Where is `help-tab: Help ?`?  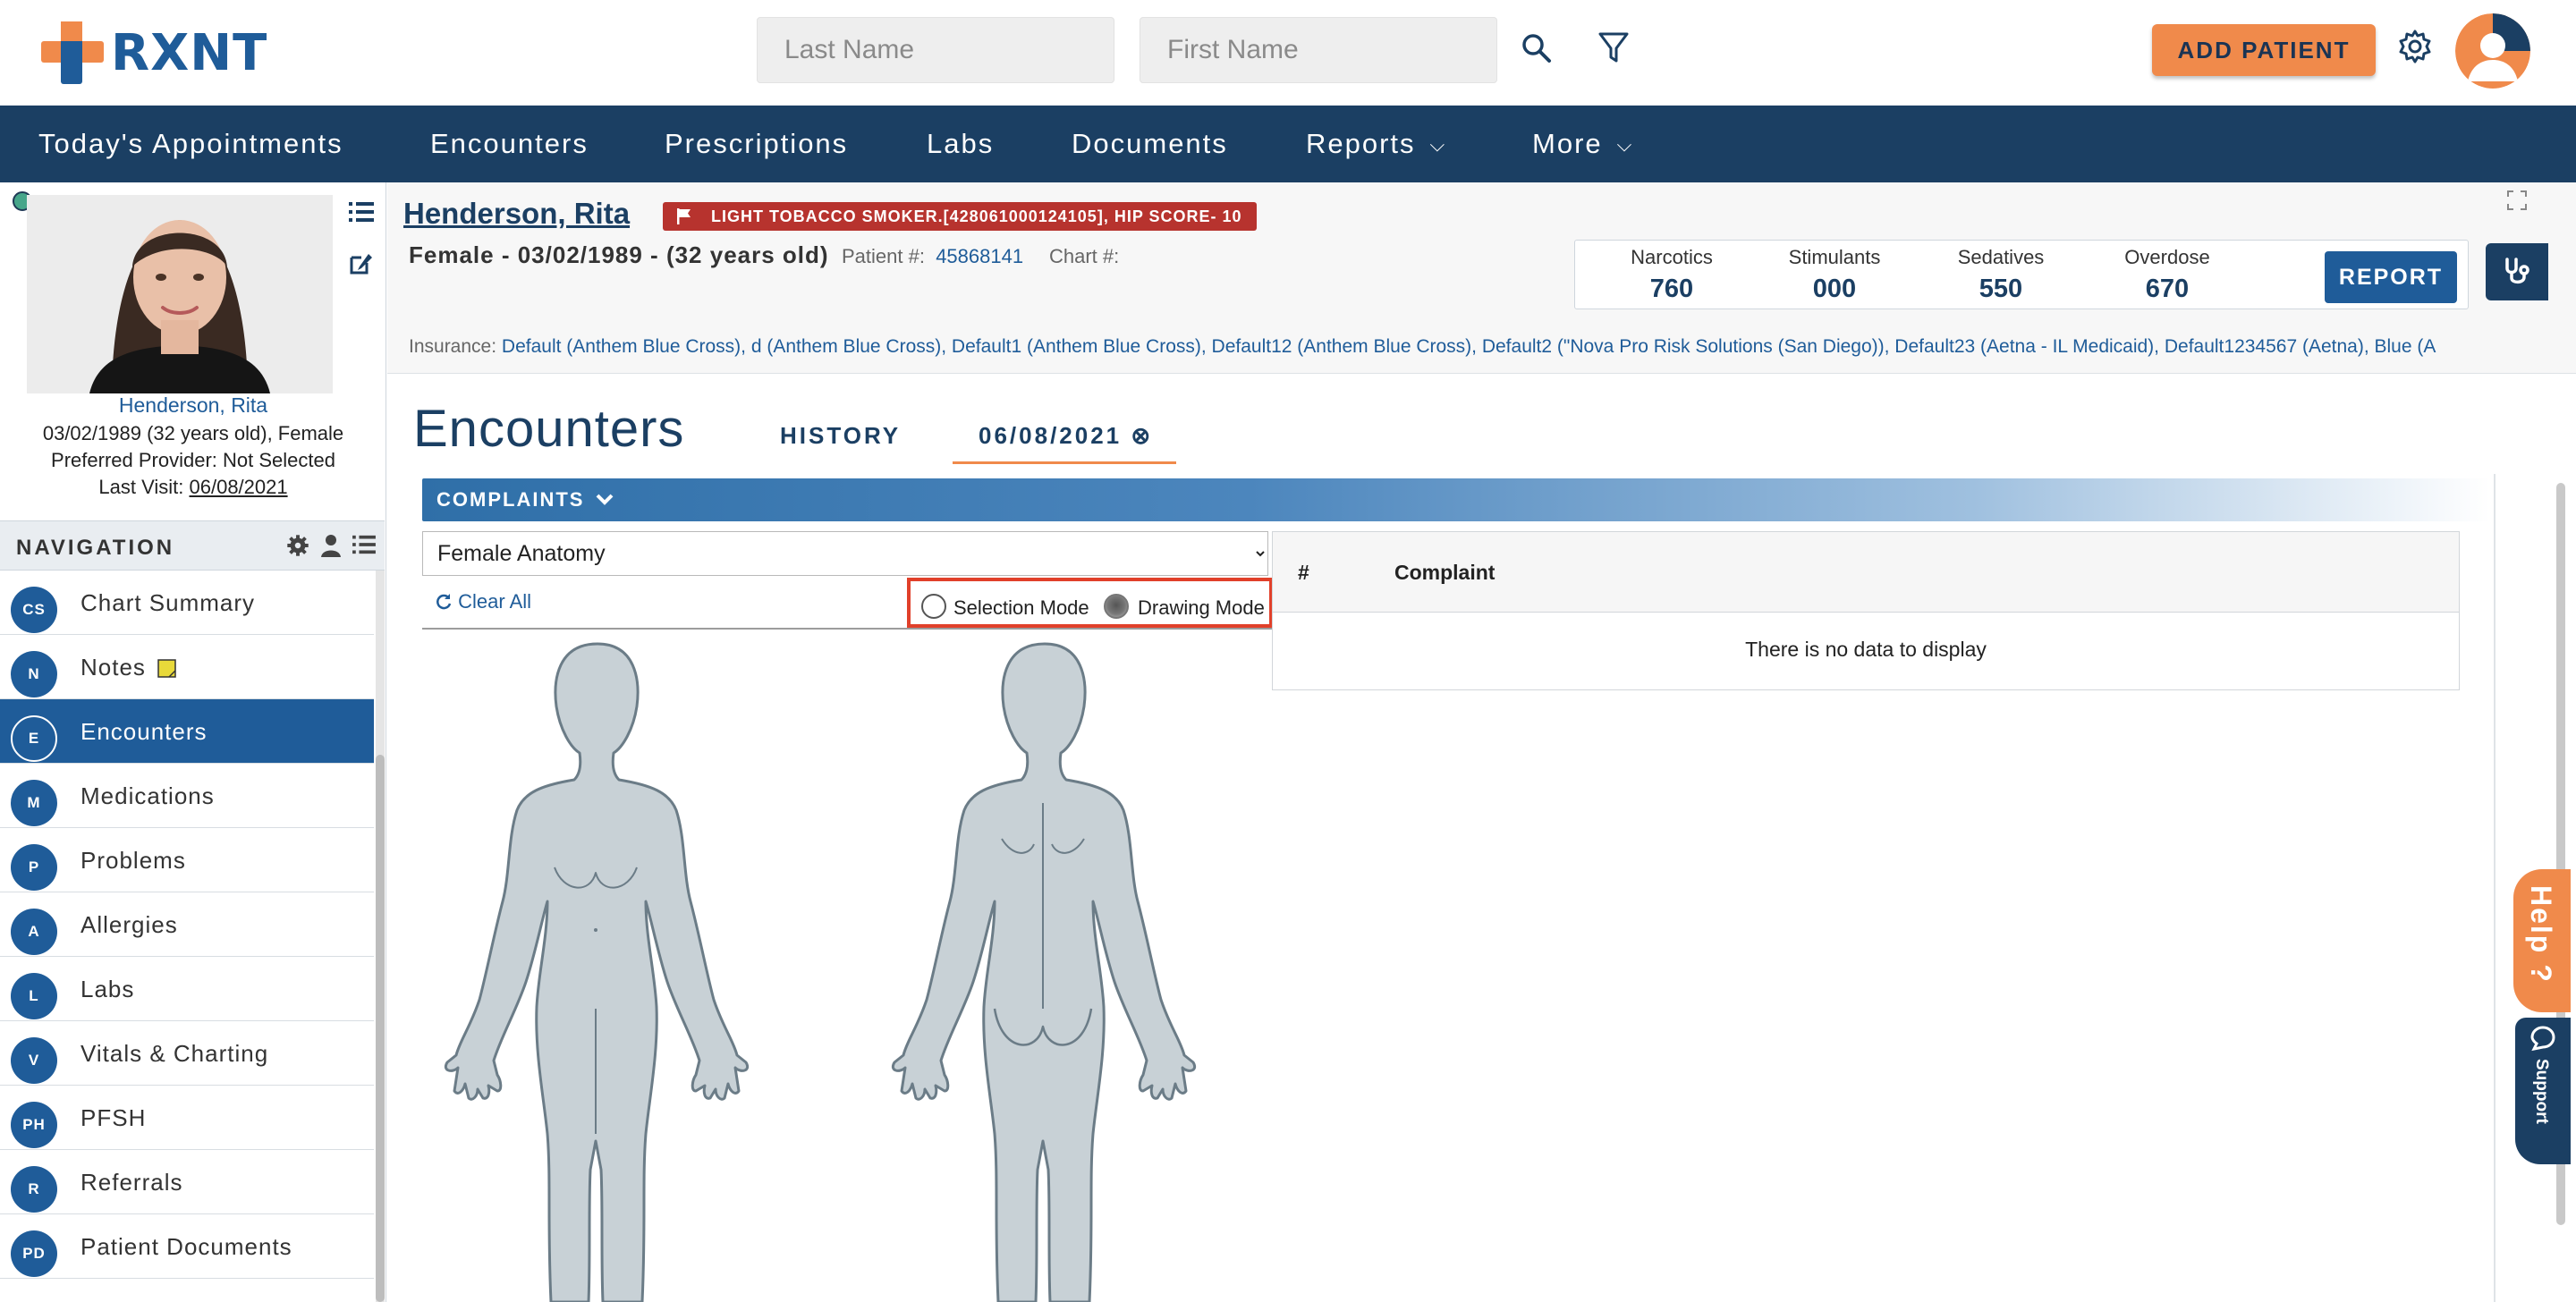
help-tab: Help ? is located at coordinates (2542, 940).